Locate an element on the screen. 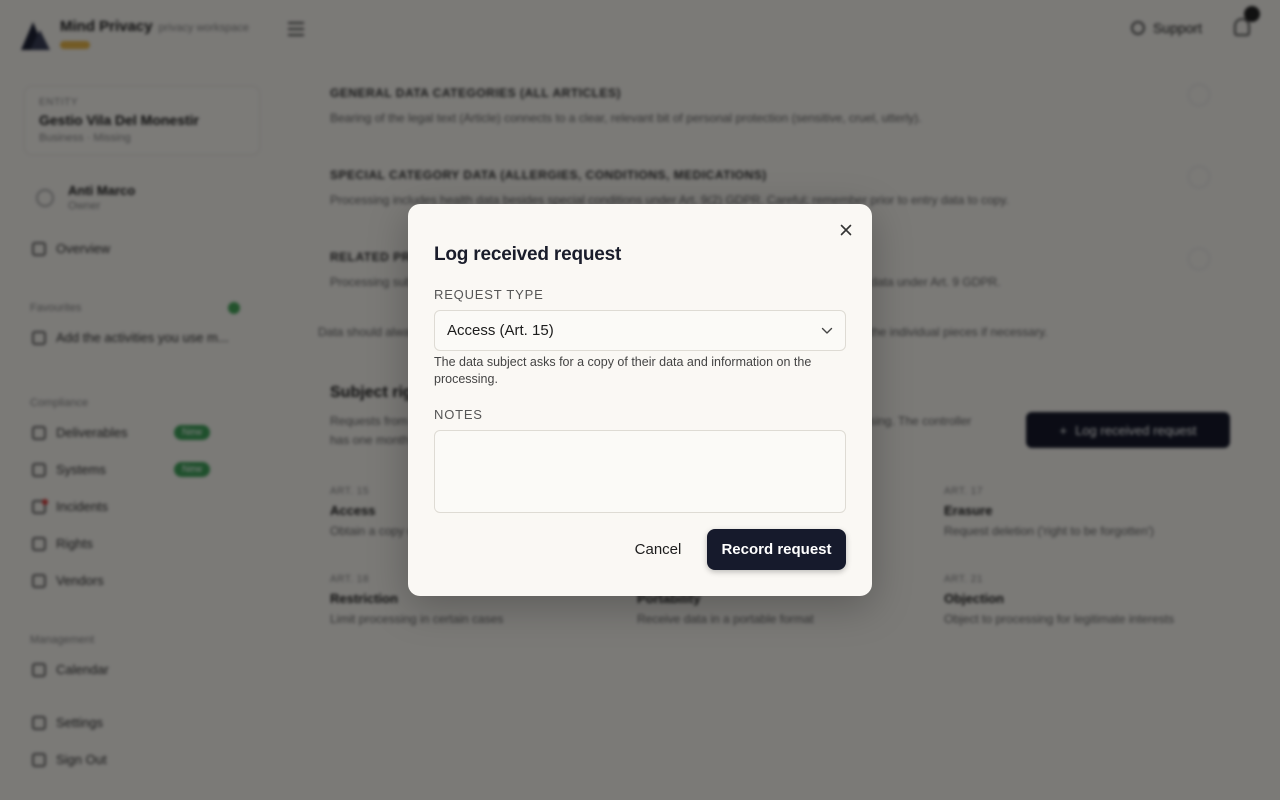 This screenshot has width=1280, height=800. request-type-select: Access (Art. 15) is located at coordinates (640, 330).